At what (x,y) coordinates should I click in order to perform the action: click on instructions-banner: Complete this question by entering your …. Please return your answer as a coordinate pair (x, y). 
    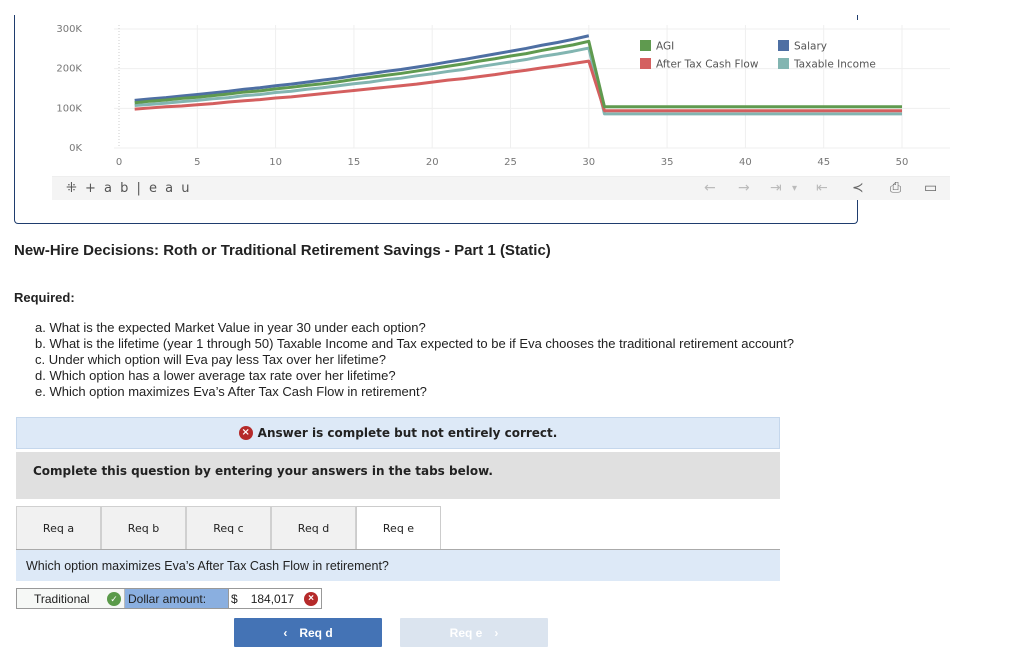
    Looking at the image, I should click on (398, 475).